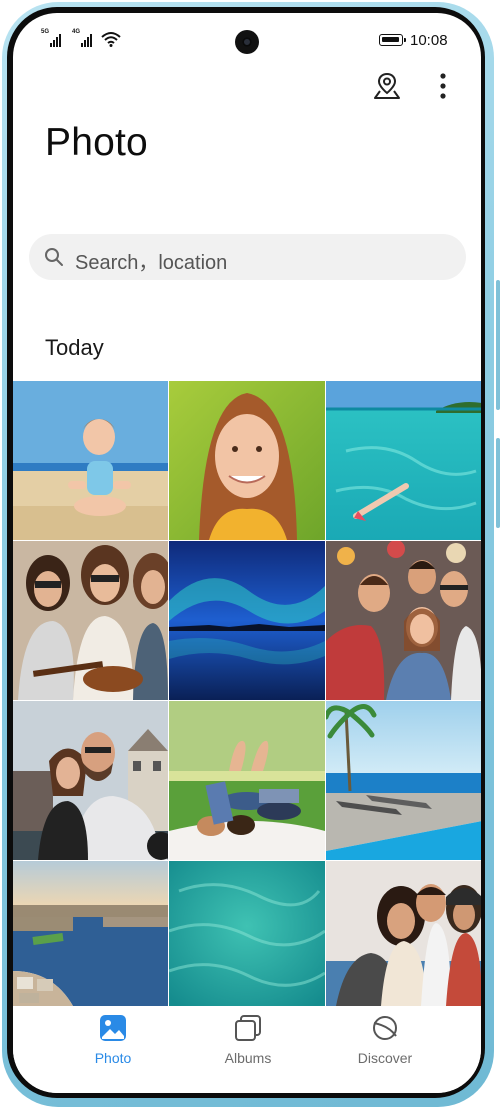  I want to click on albums-icon, so click(248, 1028).